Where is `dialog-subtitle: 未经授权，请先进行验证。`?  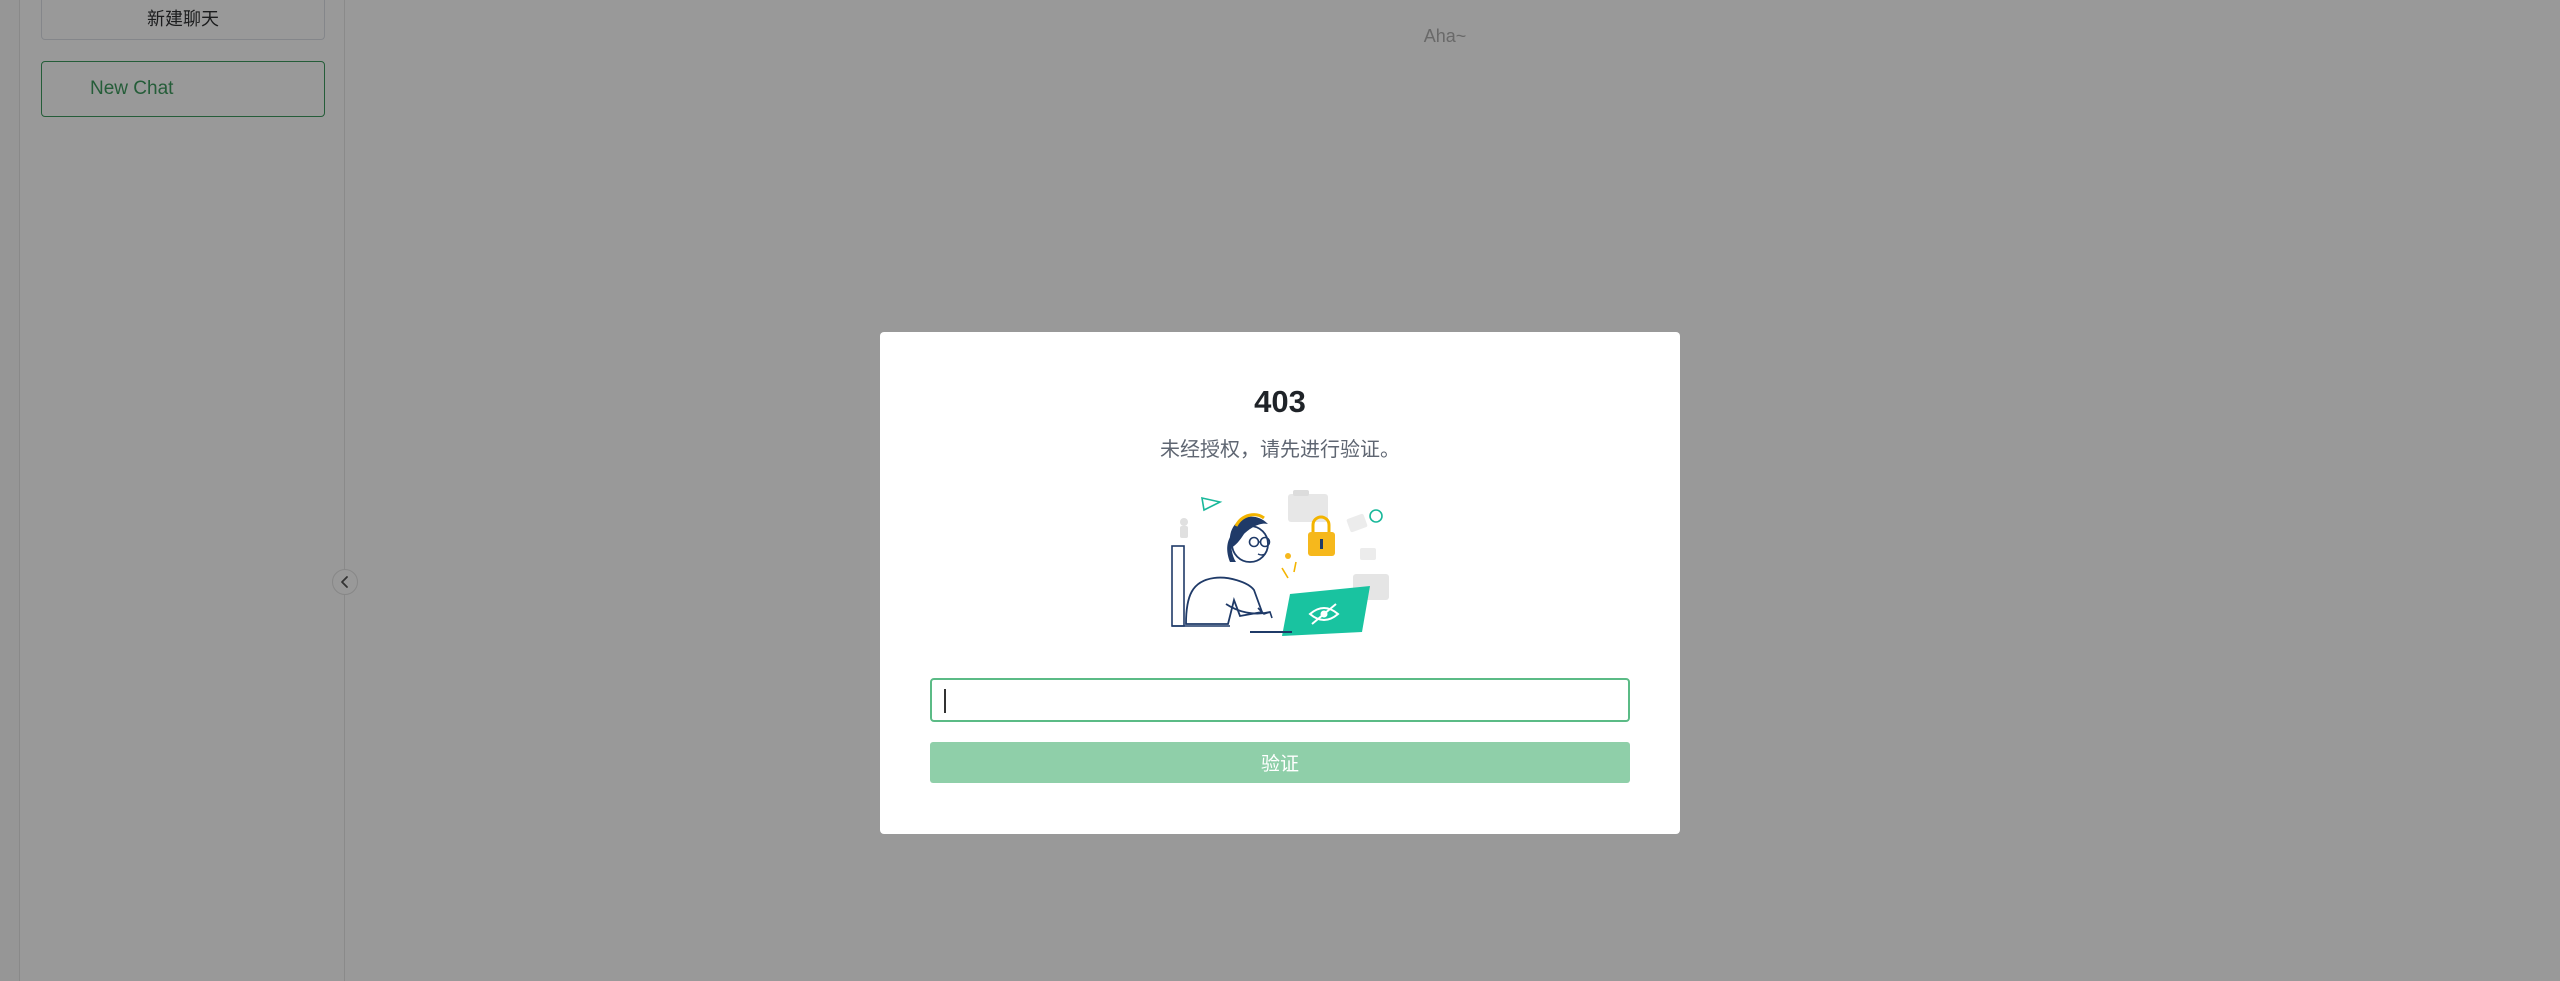
dialog-subtitle: 未经授权，请先进行验证。 is located at coordinates (1280, 450).